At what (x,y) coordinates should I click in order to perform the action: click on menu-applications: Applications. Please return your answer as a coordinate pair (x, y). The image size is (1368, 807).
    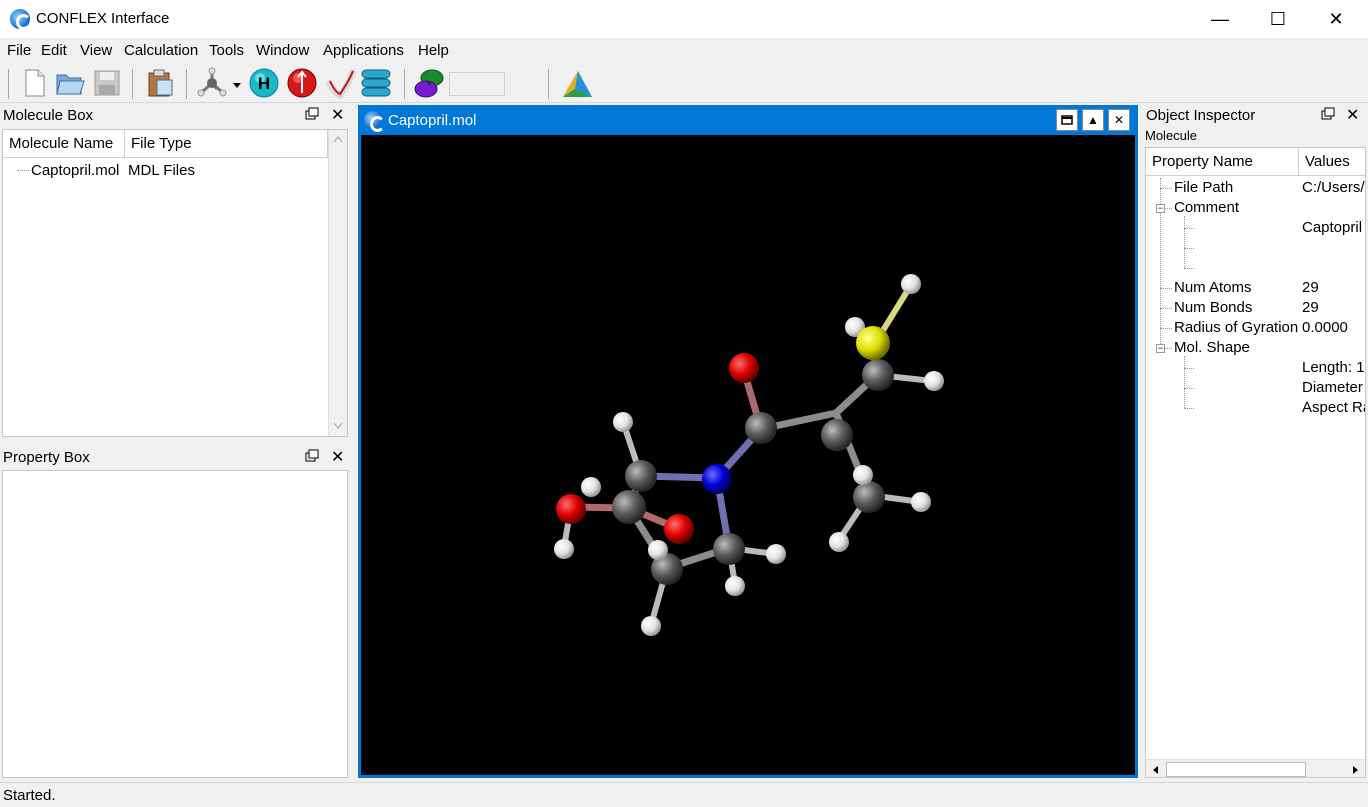
    Looking at the image, I should click on (363, 50).